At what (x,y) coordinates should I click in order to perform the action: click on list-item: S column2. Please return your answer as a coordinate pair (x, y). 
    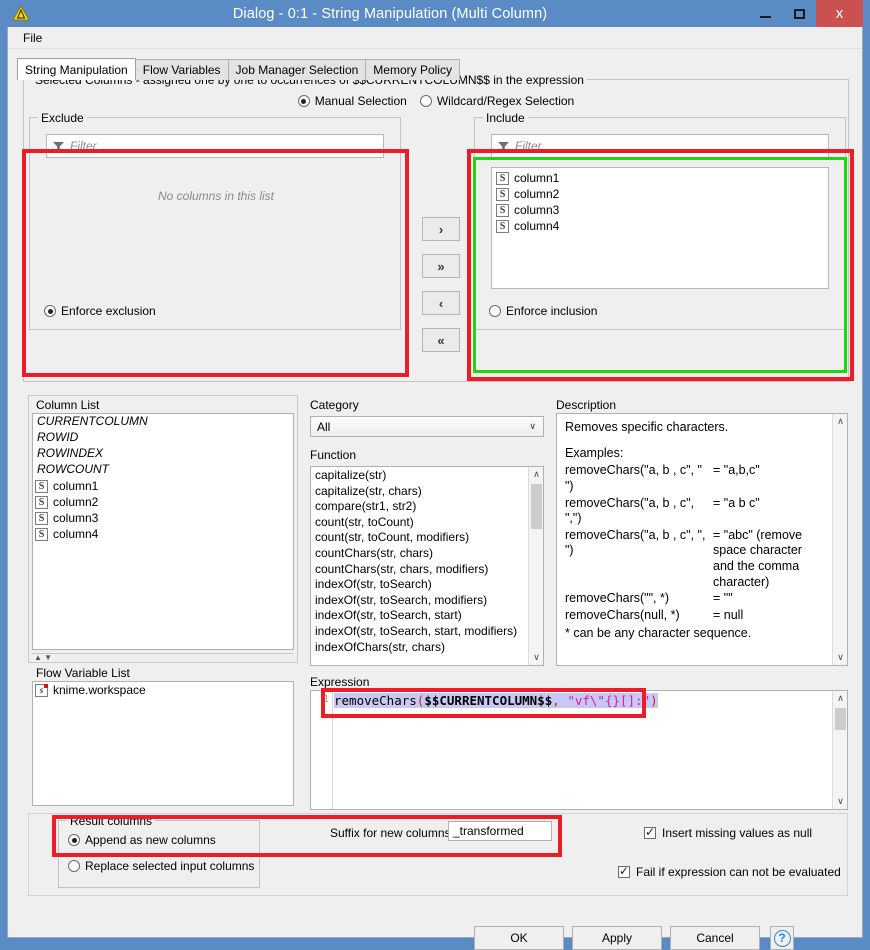
    Looking at the image, I should click on (661, 194).